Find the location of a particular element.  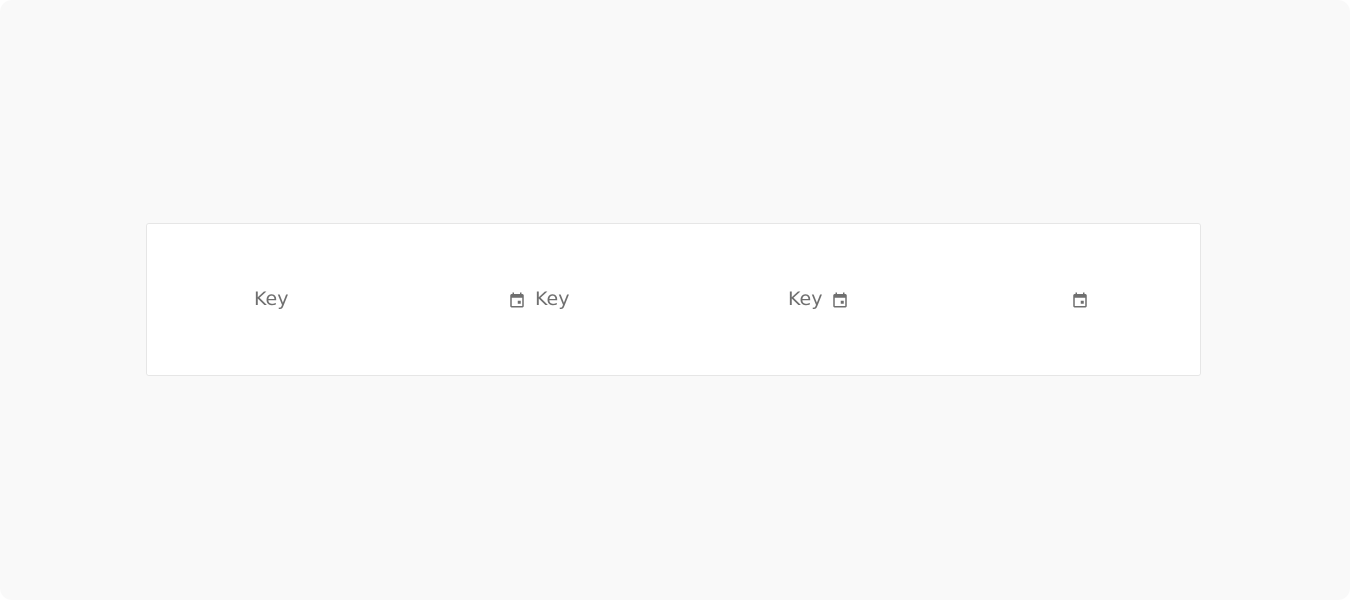

key-label-plain: Key is located at coordinates (271, 299).